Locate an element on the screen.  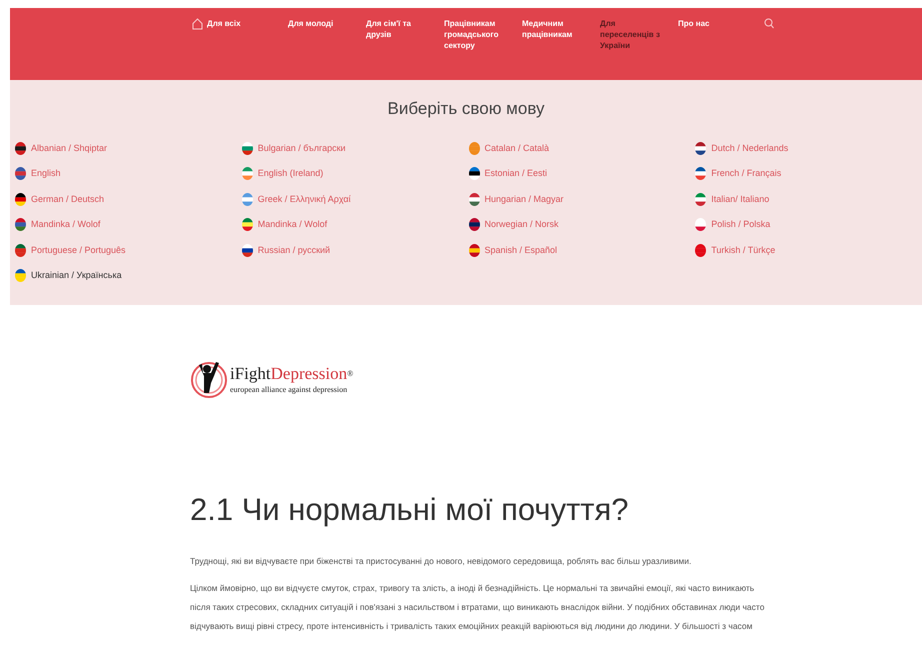
language-link: Turkish / Türkçe is located at coordinates (735, 250).